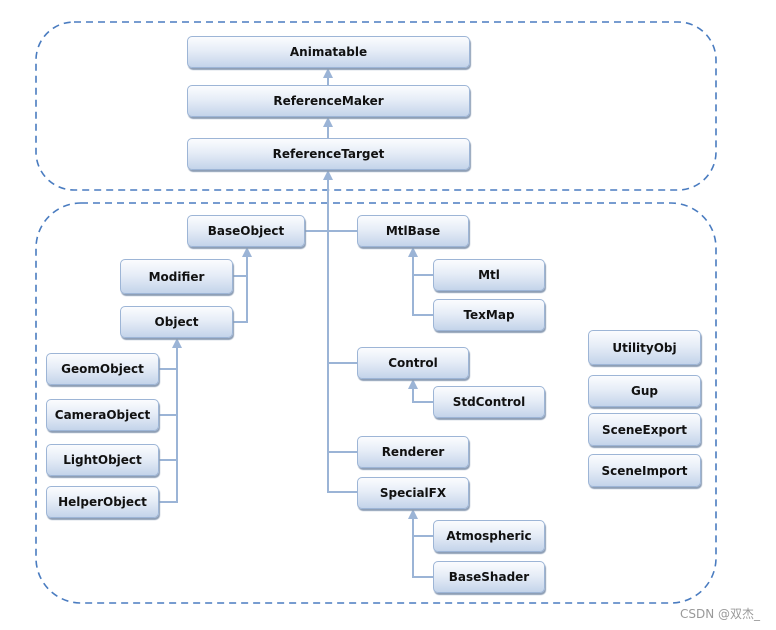  I want to click on class-node-stdcontrol: StdControl, so click(489, 402).